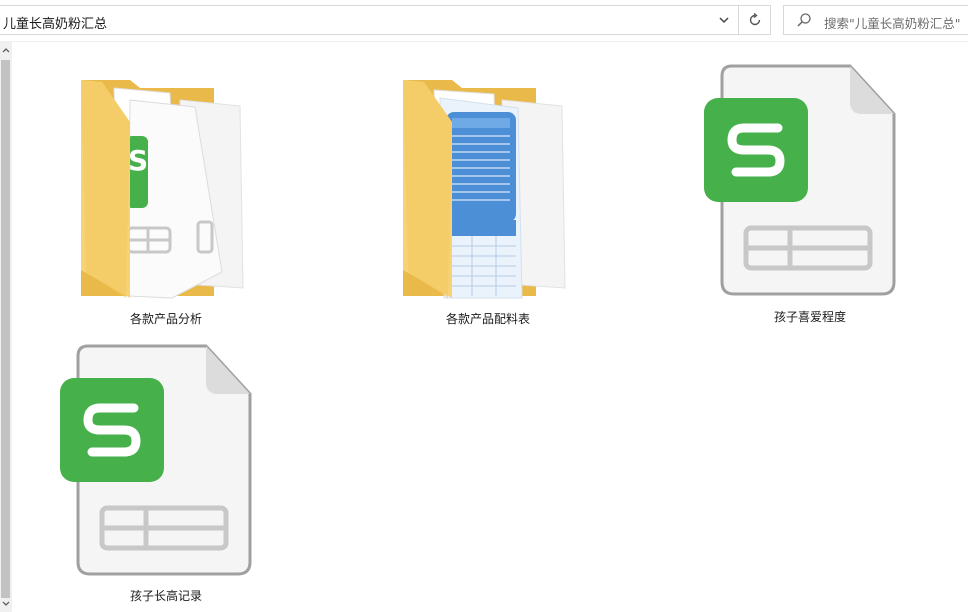 Image resolution: width=968 pixels, height=612 pixels. Describe the element at coordinates (166, 595) in the screenshot. I see `file-name: 孩子长高记录` at that location.